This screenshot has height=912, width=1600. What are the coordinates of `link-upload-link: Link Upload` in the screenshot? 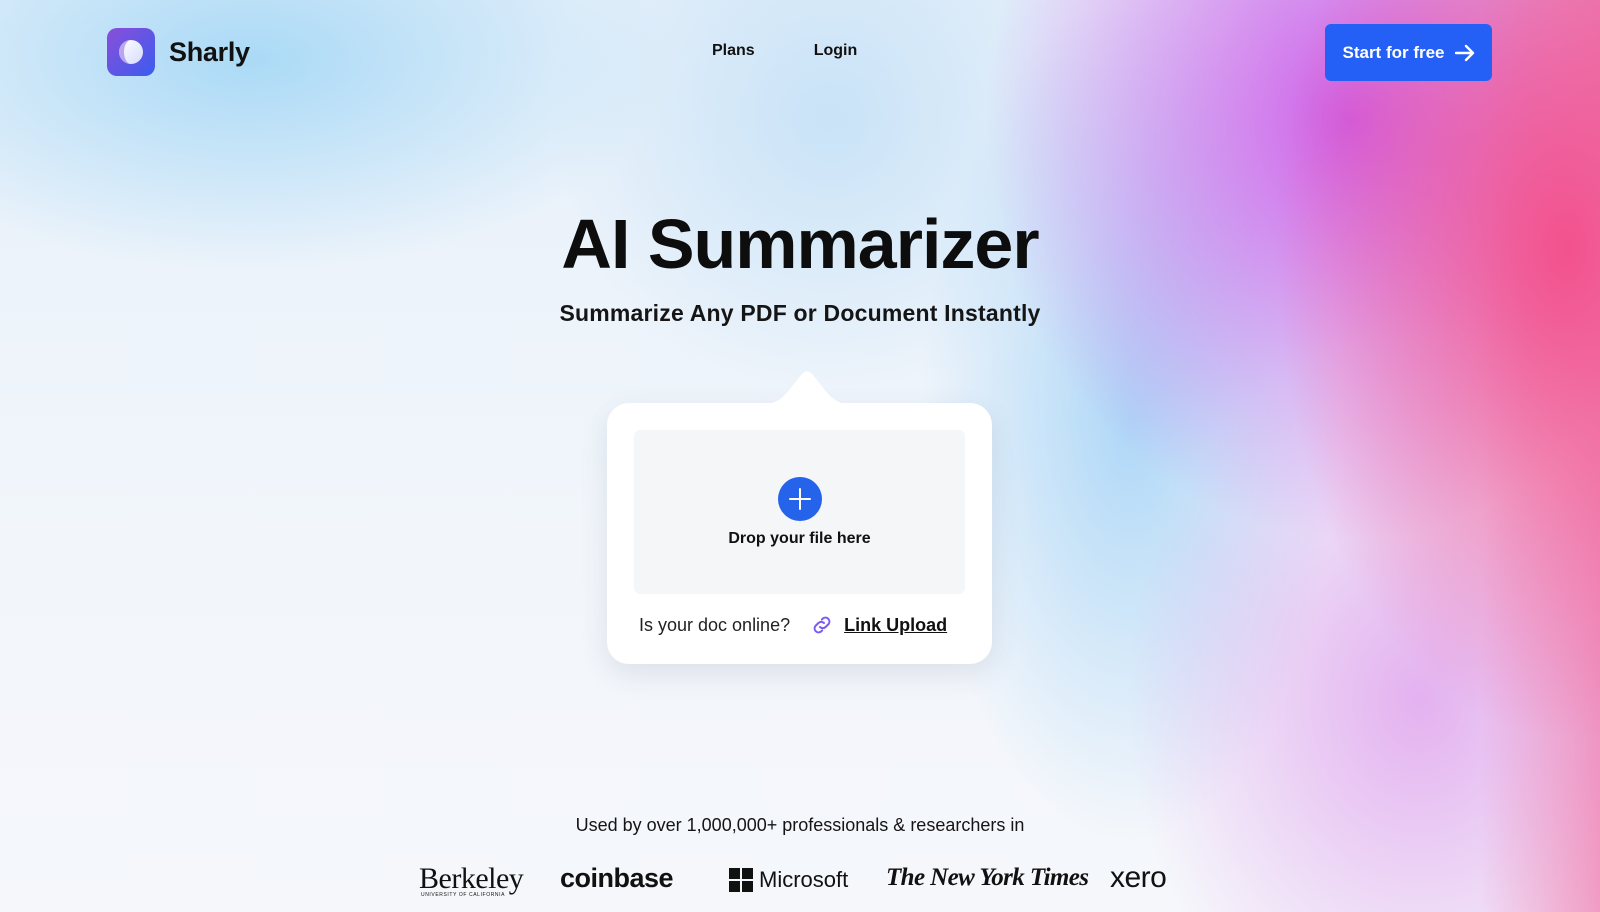 It's located at (895, 625).